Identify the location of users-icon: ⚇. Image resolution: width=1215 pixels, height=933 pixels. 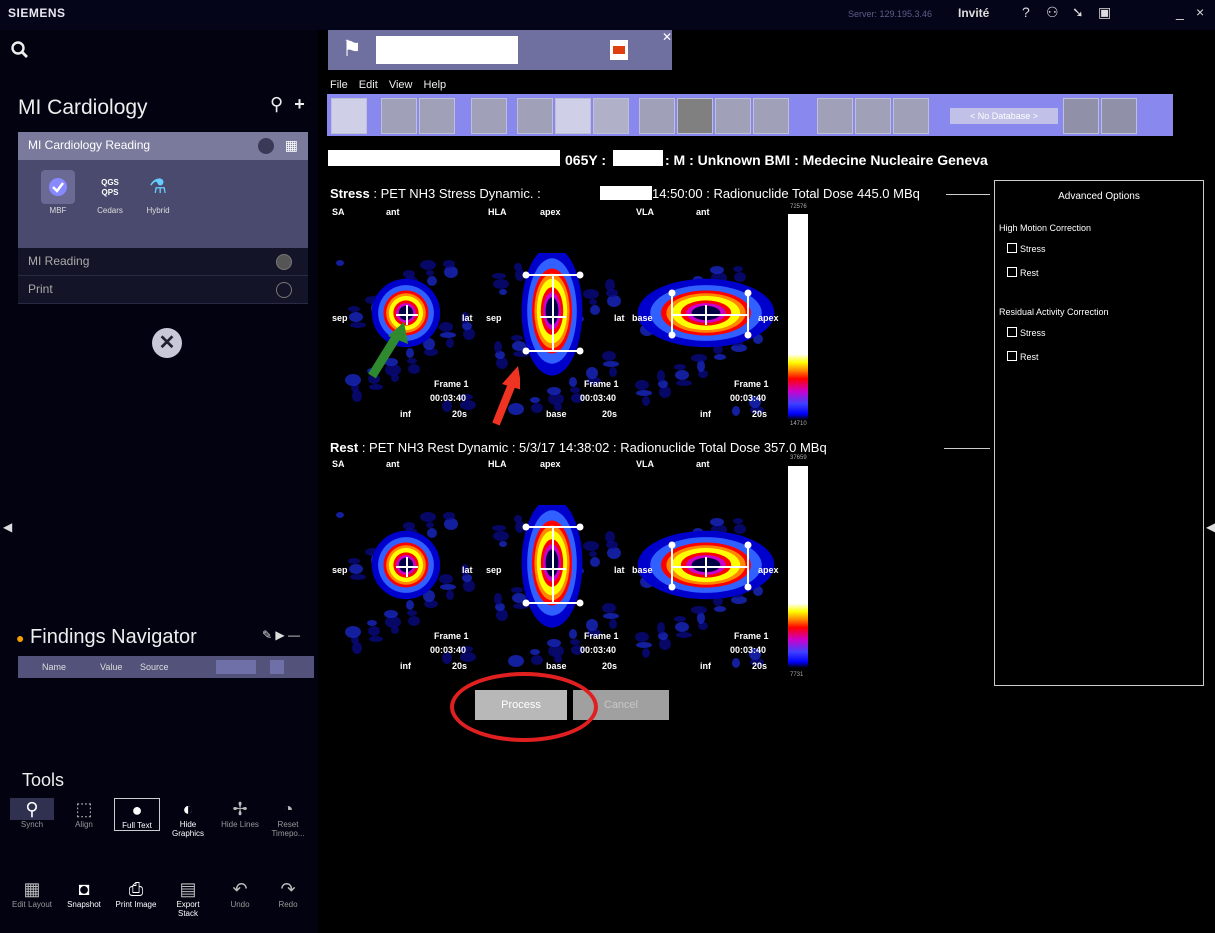
(1052, 12).